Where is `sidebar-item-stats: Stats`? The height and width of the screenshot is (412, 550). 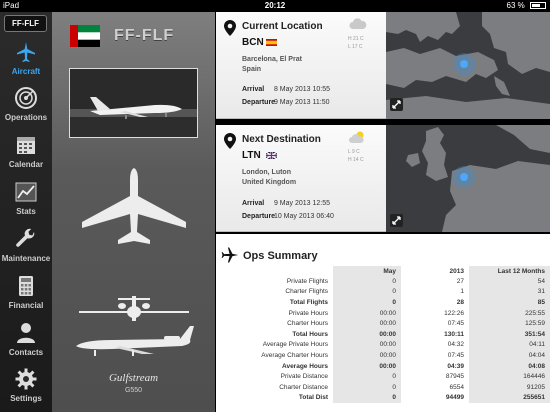
sidebar-item-stats: Stats is located at coordinates (26, 203).